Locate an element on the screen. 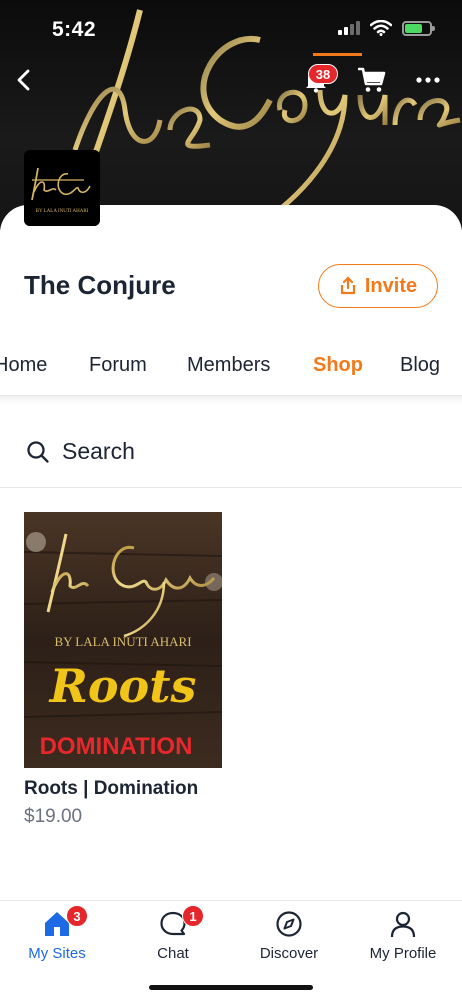 Image resolution: width=462 pixels, height=1000 pixels. invite-button: Invite is located at coordinates (378, 286).